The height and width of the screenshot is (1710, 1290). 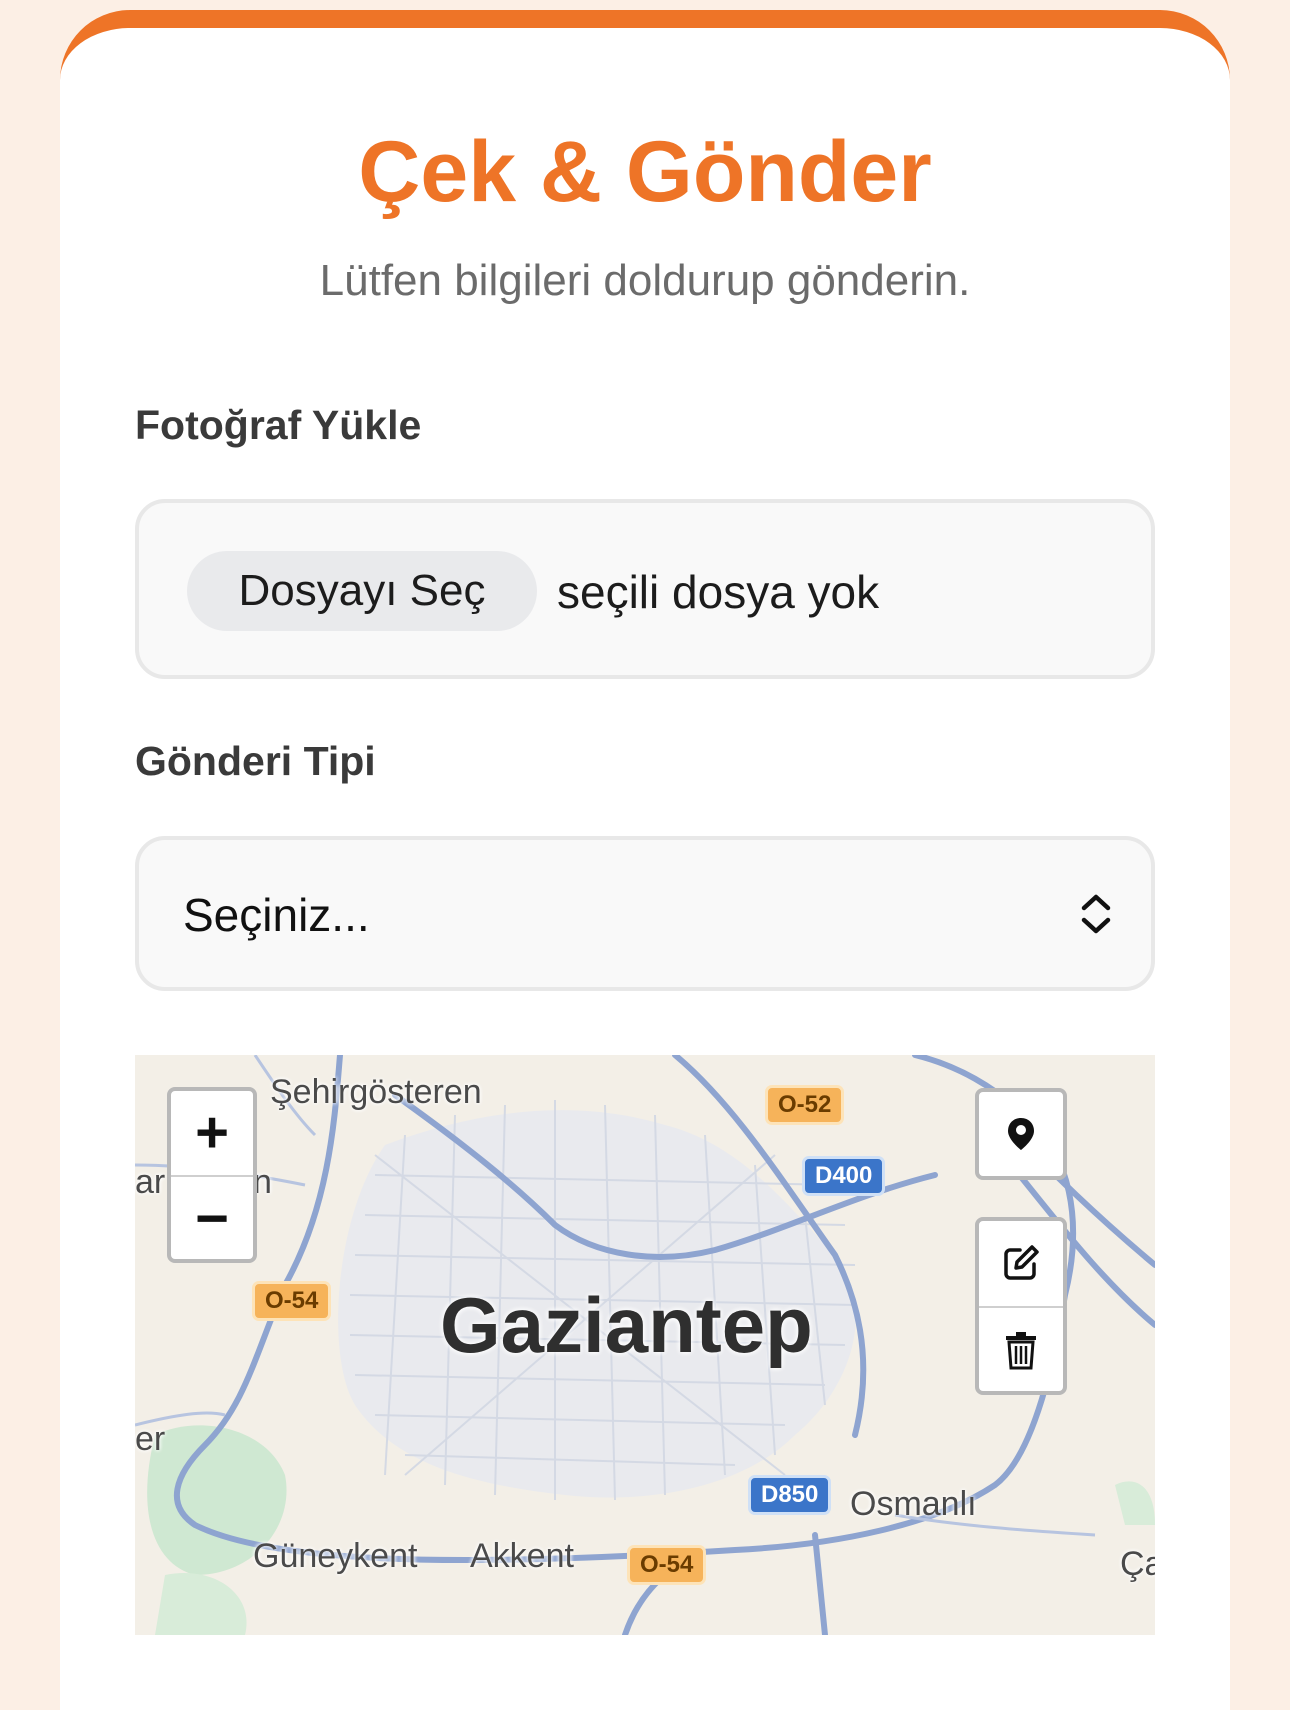 What do you see at coordinates (150, 1439) in the screenshot?
I see `map-place-label: er` at bounding box center [150, 1439].